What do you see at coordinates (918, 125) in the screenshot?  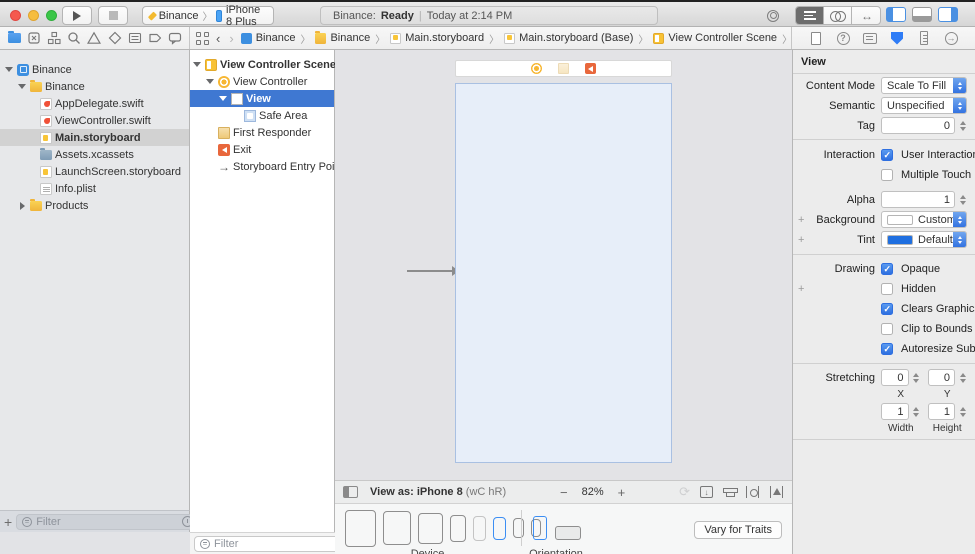 I see `tag-field: 0` at bounding box center [918, 125].